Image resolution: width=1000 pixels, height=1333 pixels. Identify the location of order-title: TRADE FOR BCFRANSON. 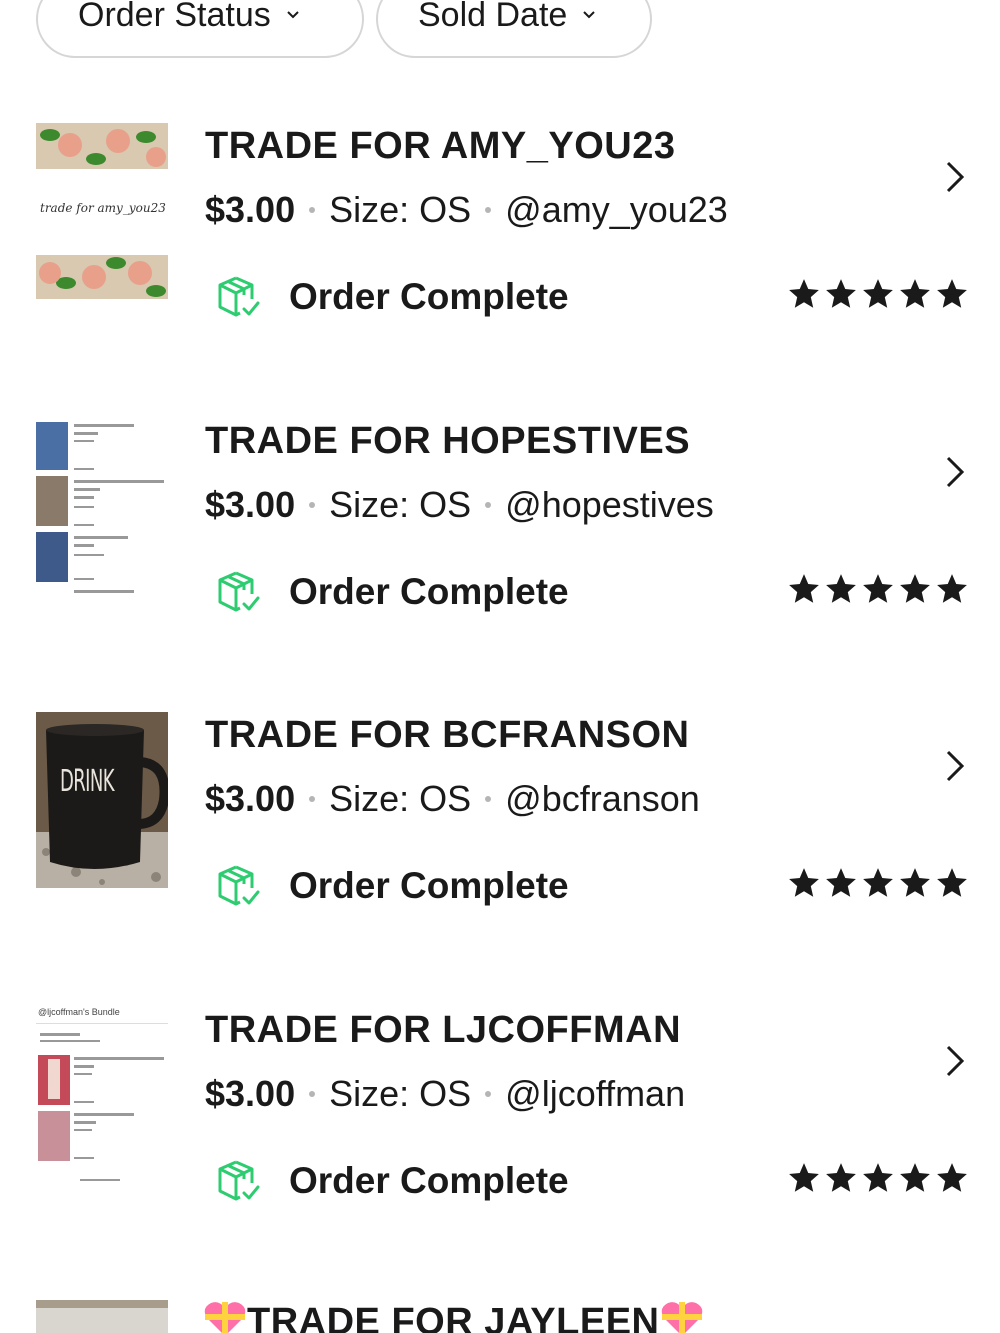
(447, 735).